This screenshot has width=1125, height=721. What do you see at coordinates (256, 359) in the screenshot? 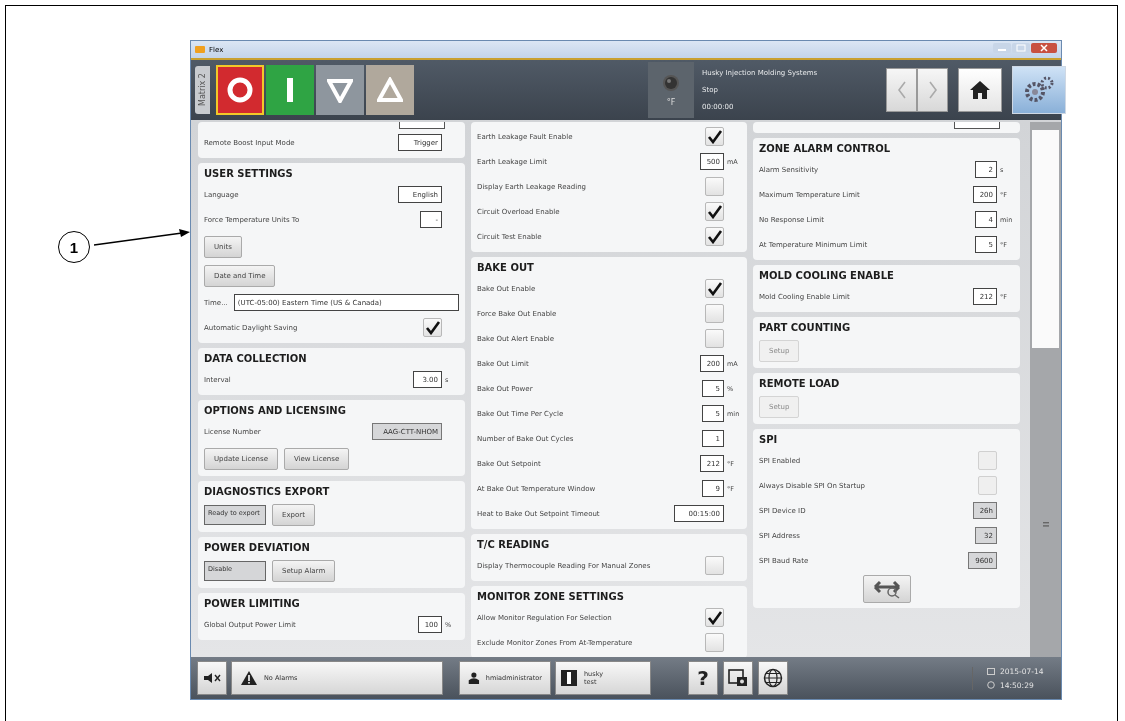
I see `section-title: DATA COLLECTION` at bounding box center [256, 359].